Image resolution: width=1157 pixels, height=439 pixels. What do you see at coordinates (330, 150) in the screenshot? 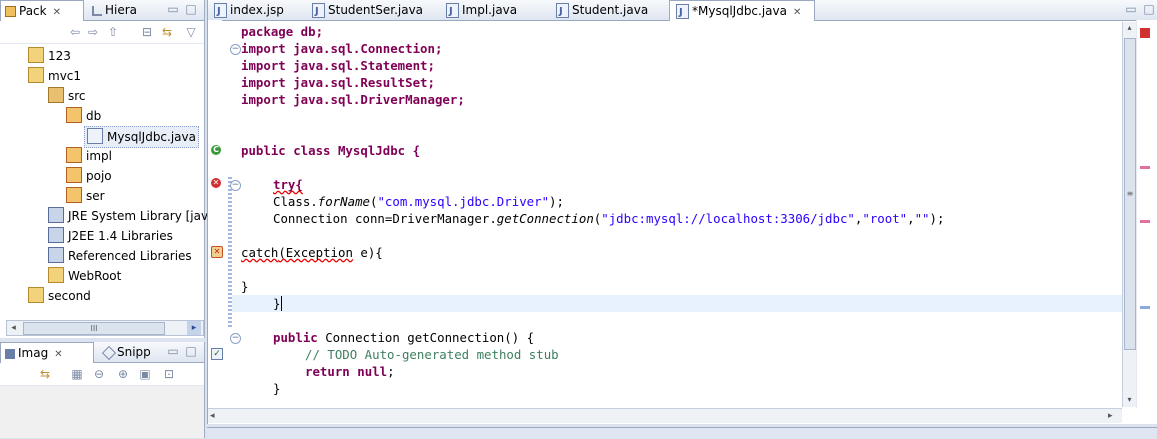
I see `code-line: public class MysqlJdbc {` at bounding box center [330, 150].